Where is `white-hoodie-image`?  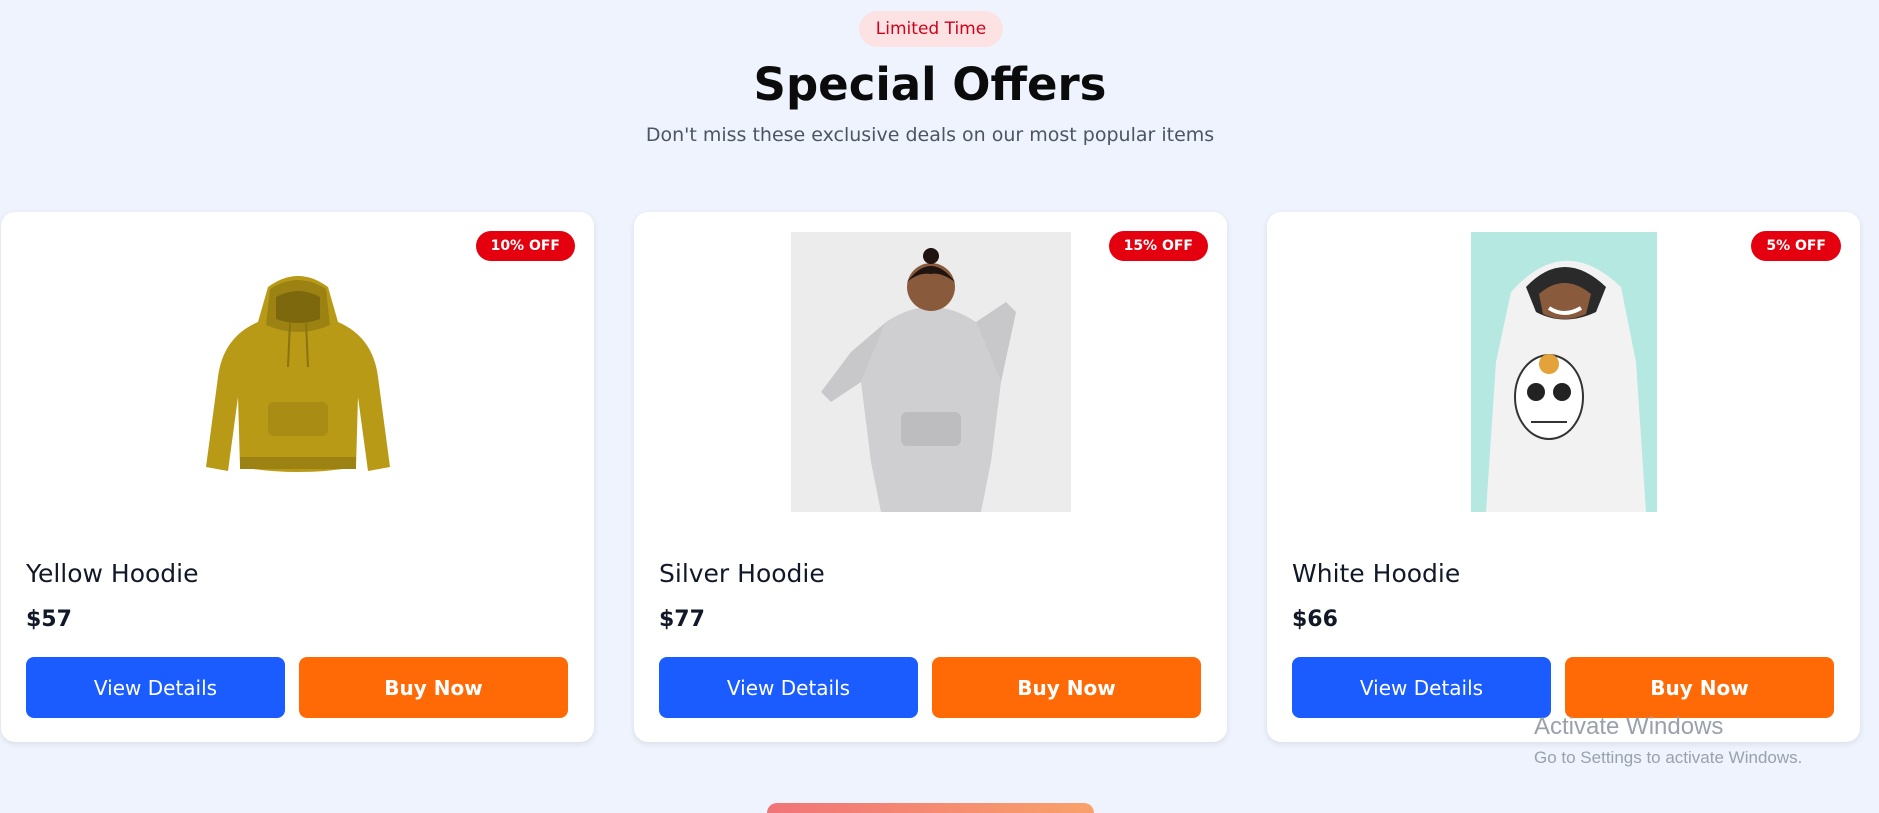
white-hoodie-image is located at coordinates (1563, 371).